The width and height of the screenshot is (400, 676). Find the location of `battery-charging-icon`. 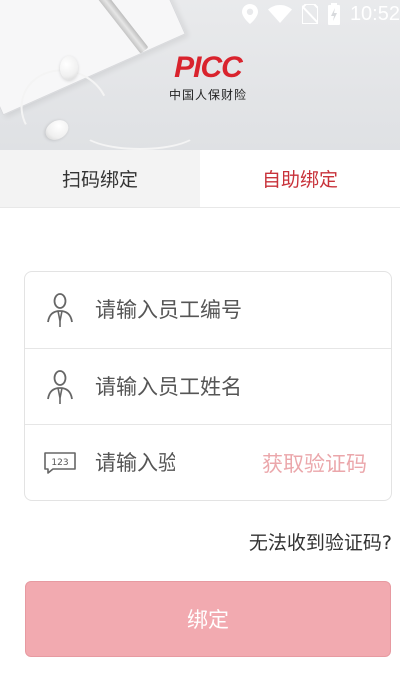

battery-charging-icon is located at coordinates (333, 14).